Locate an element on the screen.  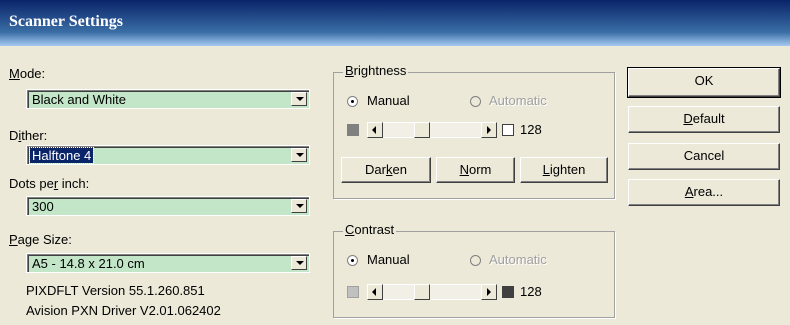
contrast-low-swatch is located at coordinates (353, 292).